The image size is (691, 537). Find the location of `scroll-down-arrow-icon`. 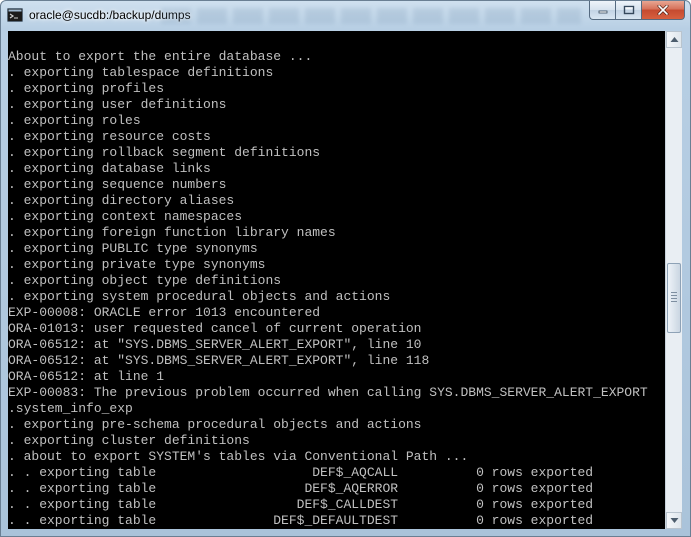

scroll-down-arrow-icon is located at coordinates (674, 520).